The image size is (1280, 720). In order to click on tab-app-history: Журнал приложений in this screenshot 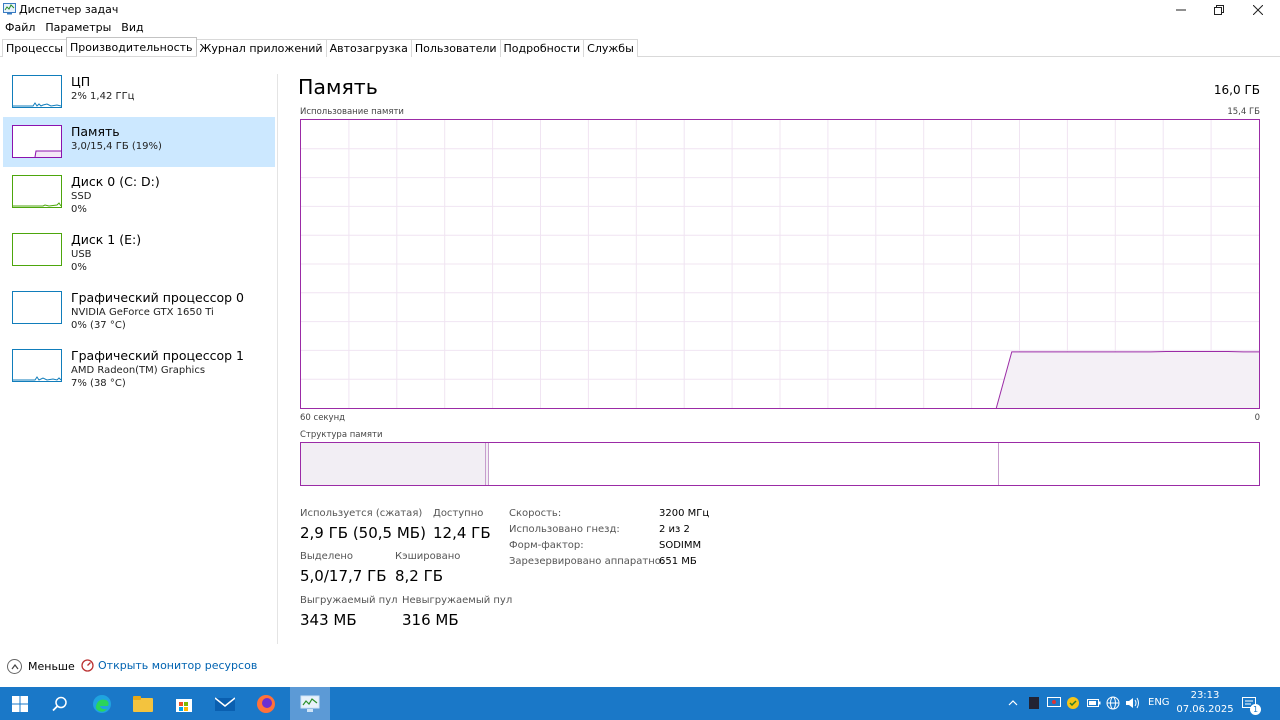, I will do `click(261, 48)`.